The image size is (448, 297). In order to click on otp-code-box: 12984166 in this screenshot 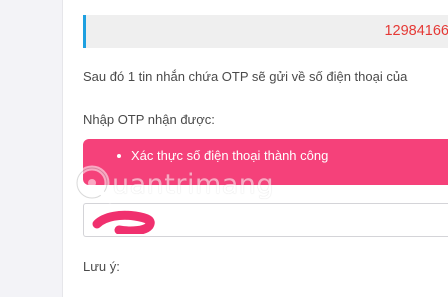, I will do `click(265, 31)`.